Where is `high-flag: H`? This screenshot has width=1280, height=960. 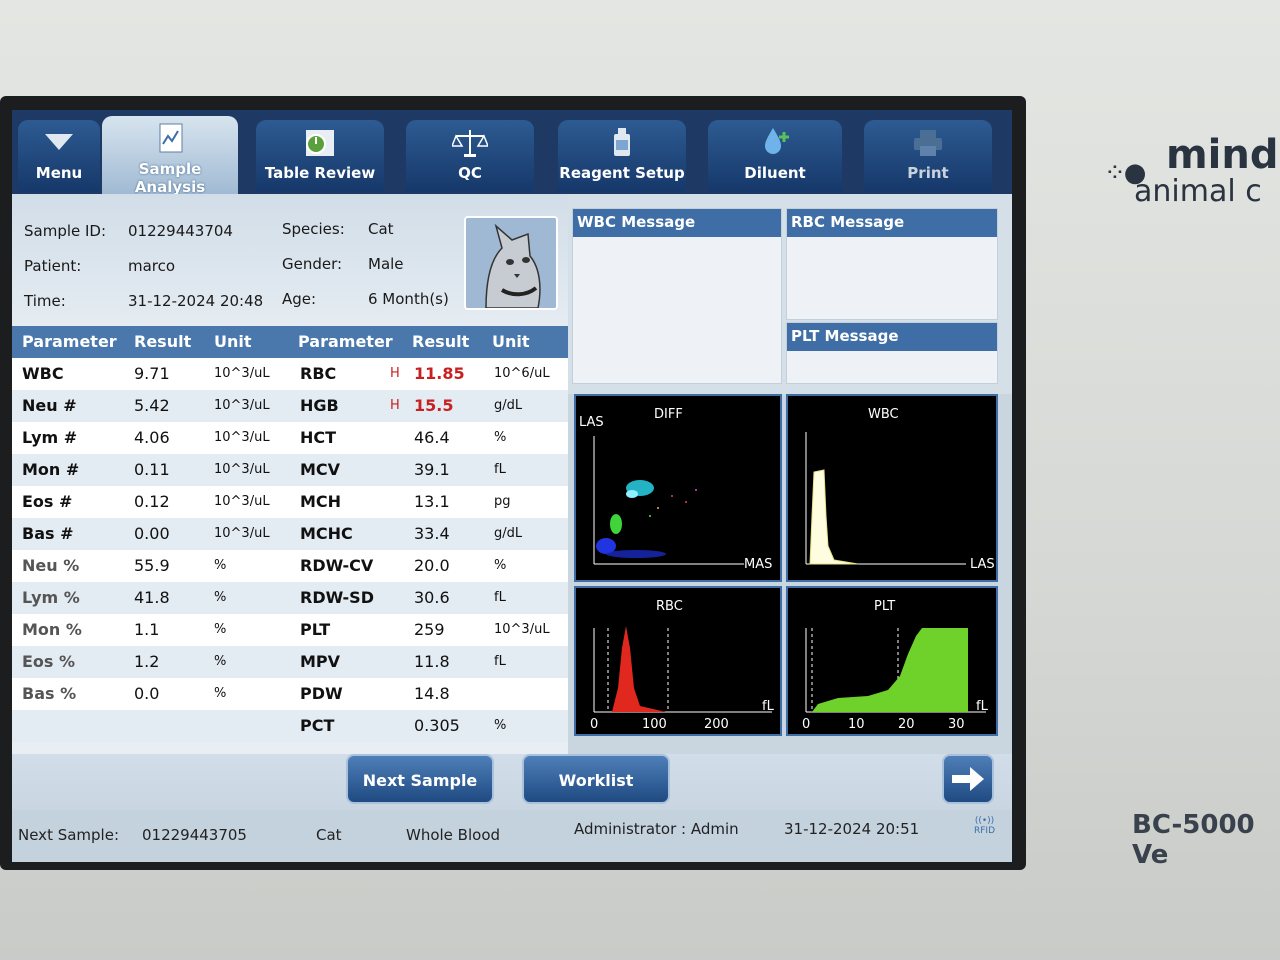 high-flag: H is located at coordinates (395, 405).